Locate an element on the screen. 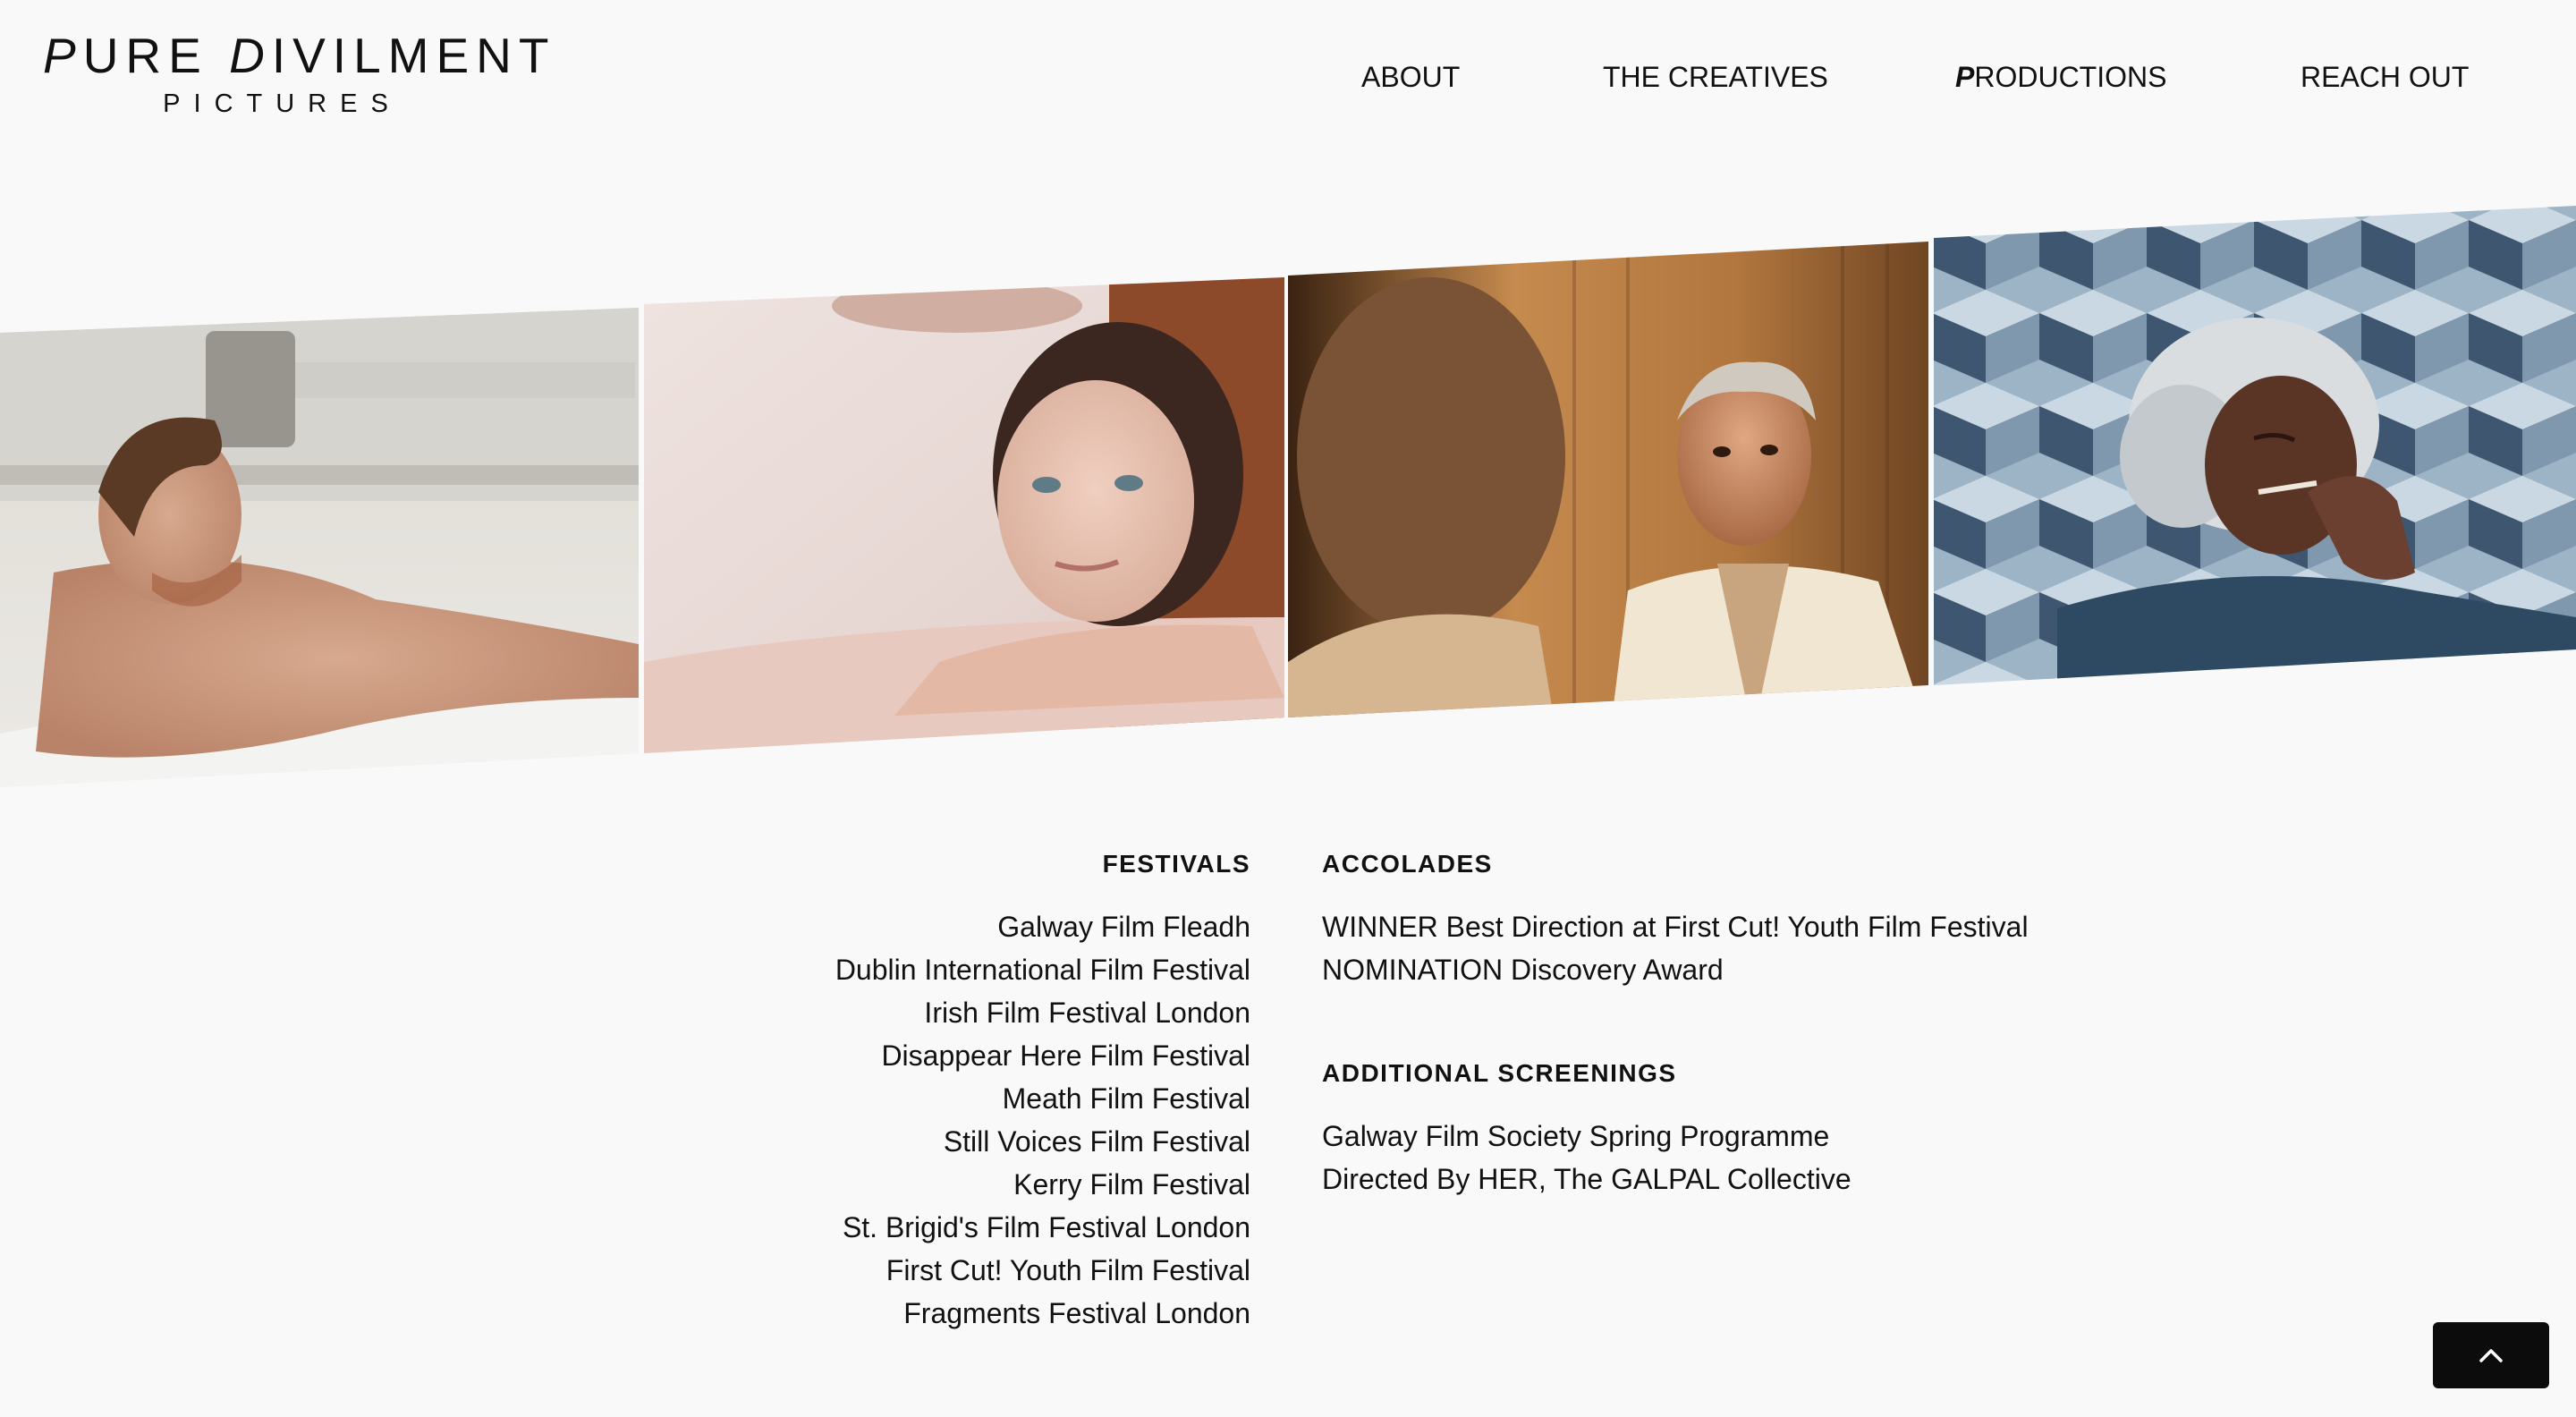 The image size is (2576, 1417). festival-item: Fragments Festival London is located at coordinates (1076, 1313).